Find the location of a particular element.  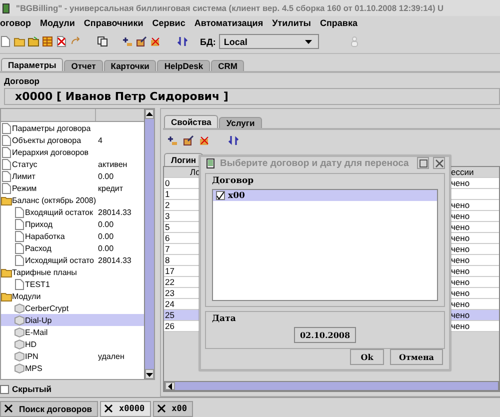

tree-row: Исходящий остато 28014.33 is located at coordinates (72, 260).